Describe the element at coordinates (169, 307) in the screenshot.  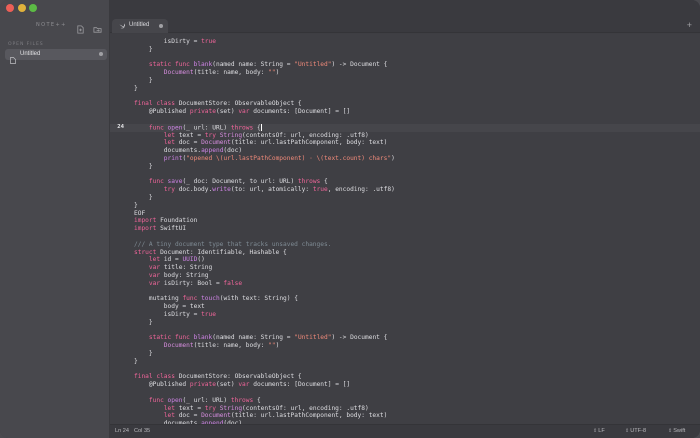
I see `code-text: body = text` at that location.